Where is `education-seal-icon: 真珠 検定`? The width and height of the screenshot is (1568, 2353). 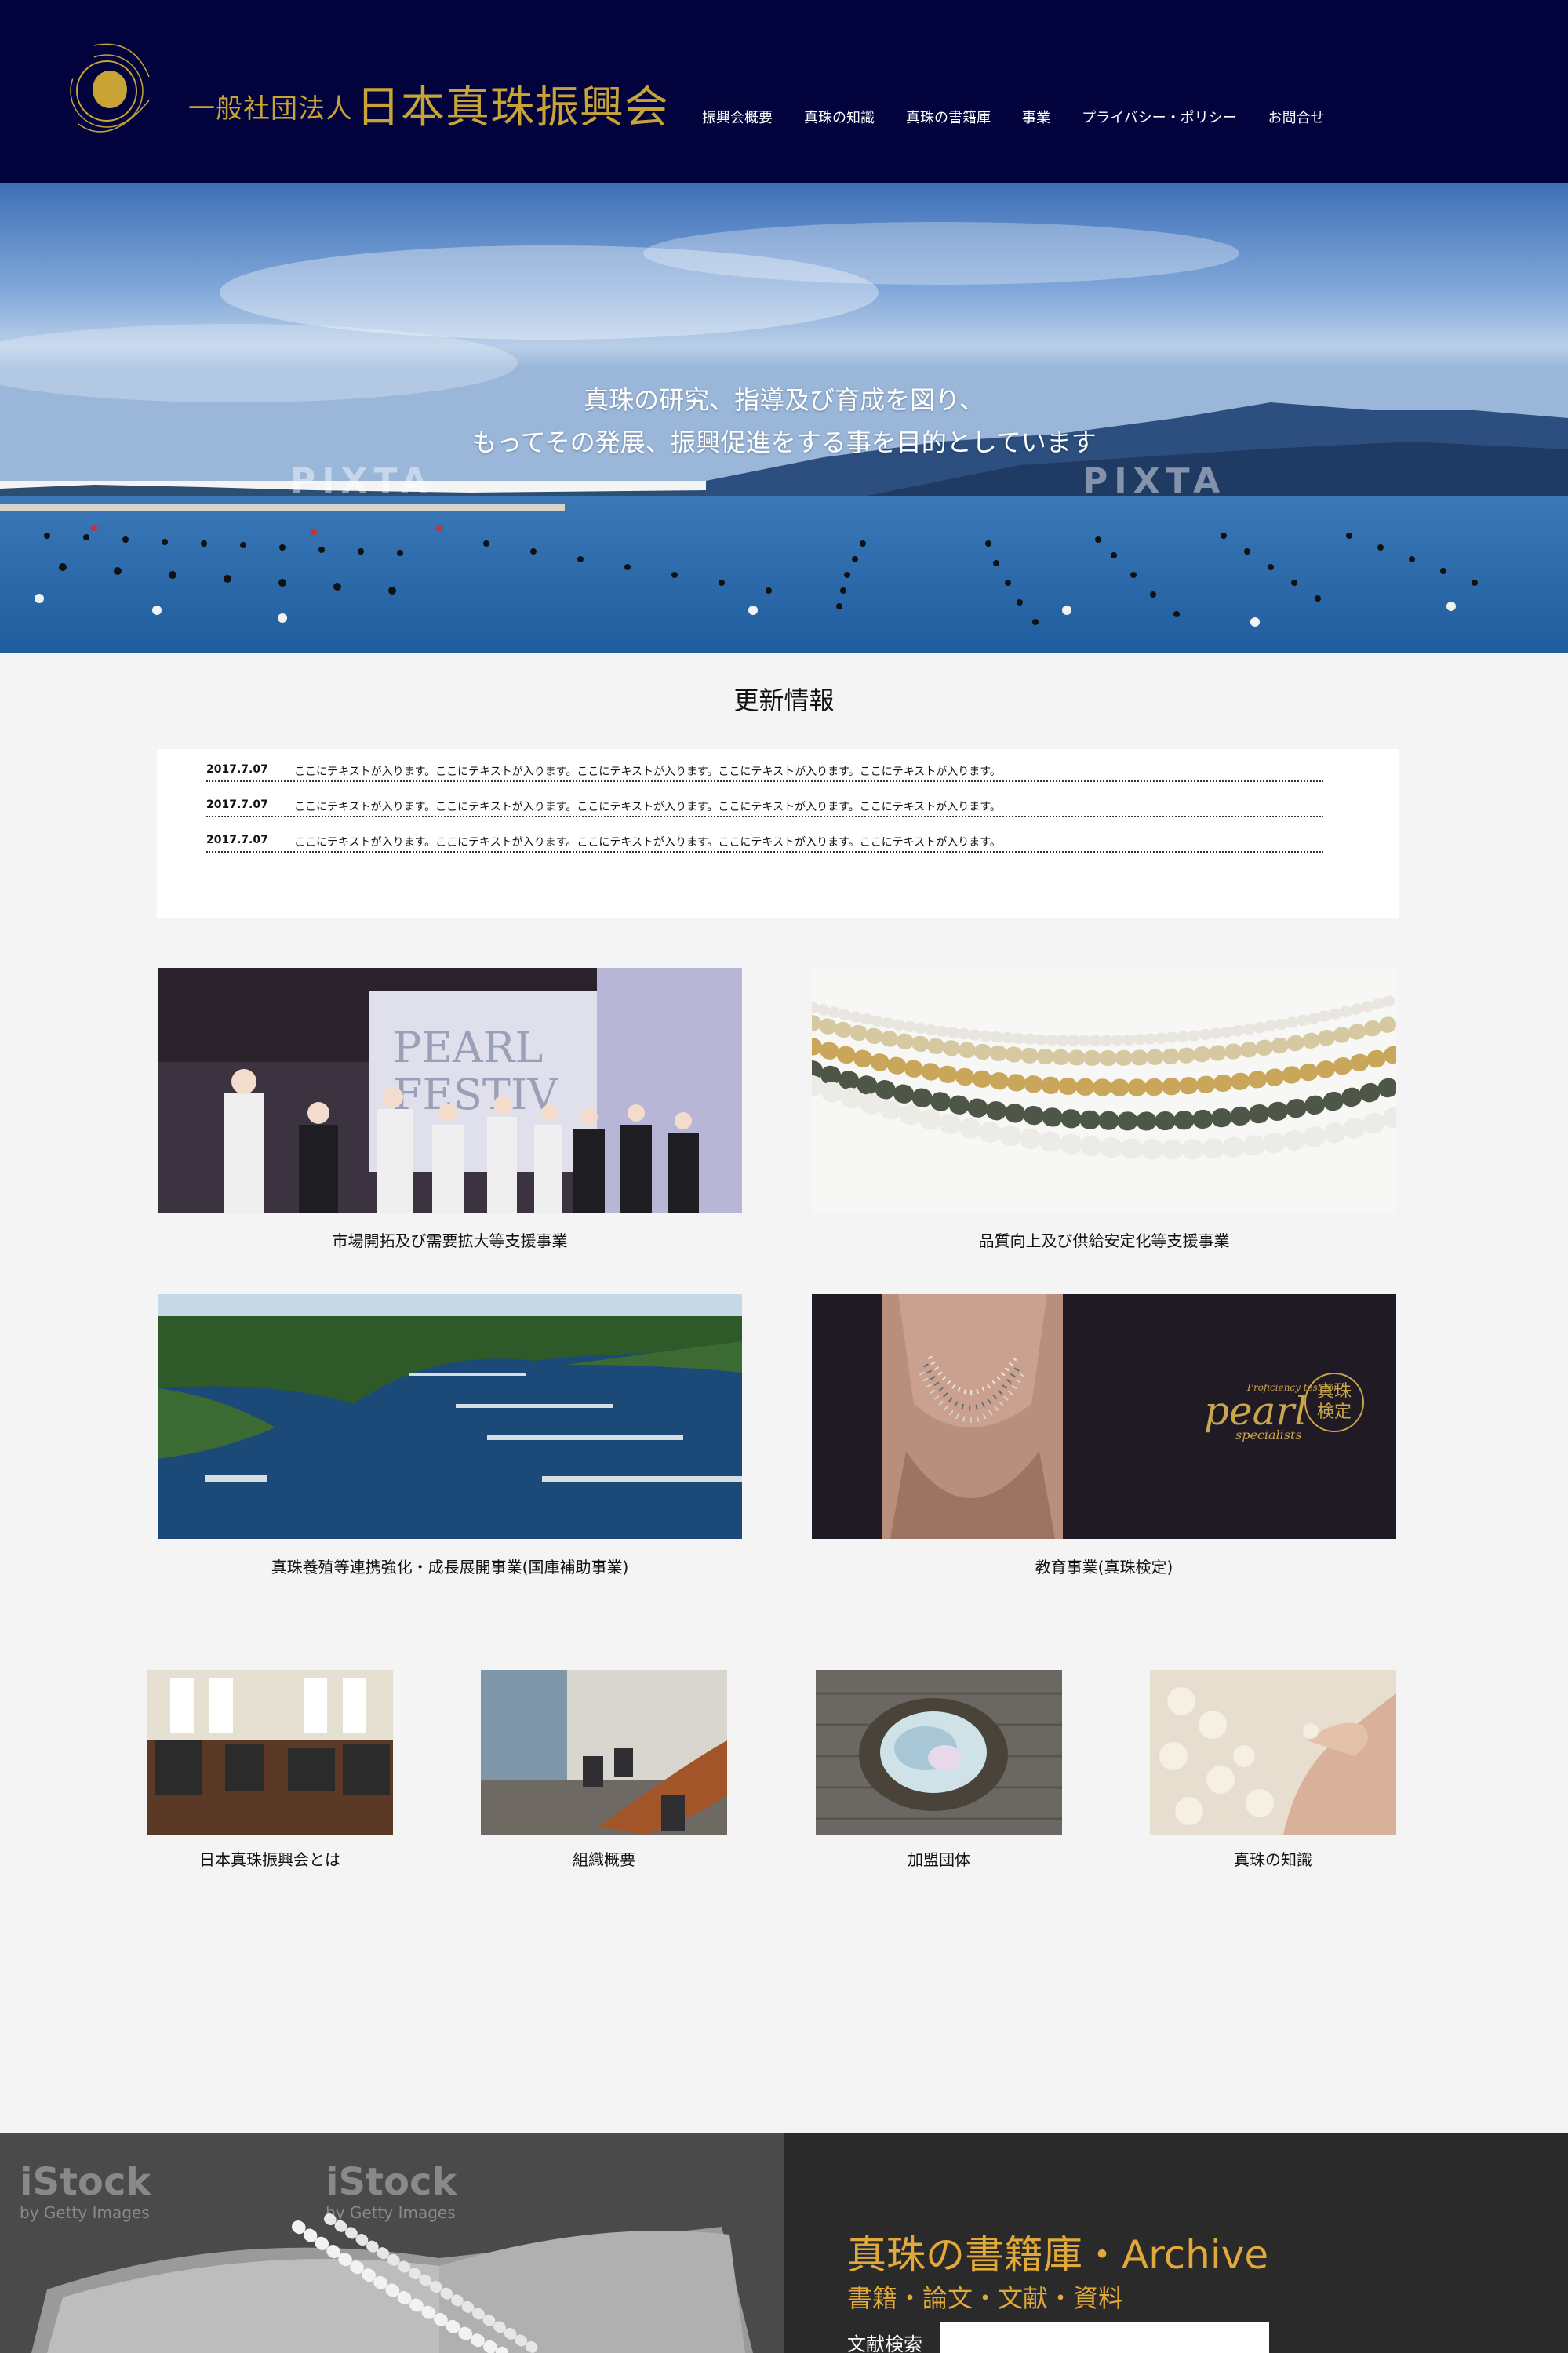
education-seal-icon: 真珠 検定 is located at coordinates (1334, 1402).